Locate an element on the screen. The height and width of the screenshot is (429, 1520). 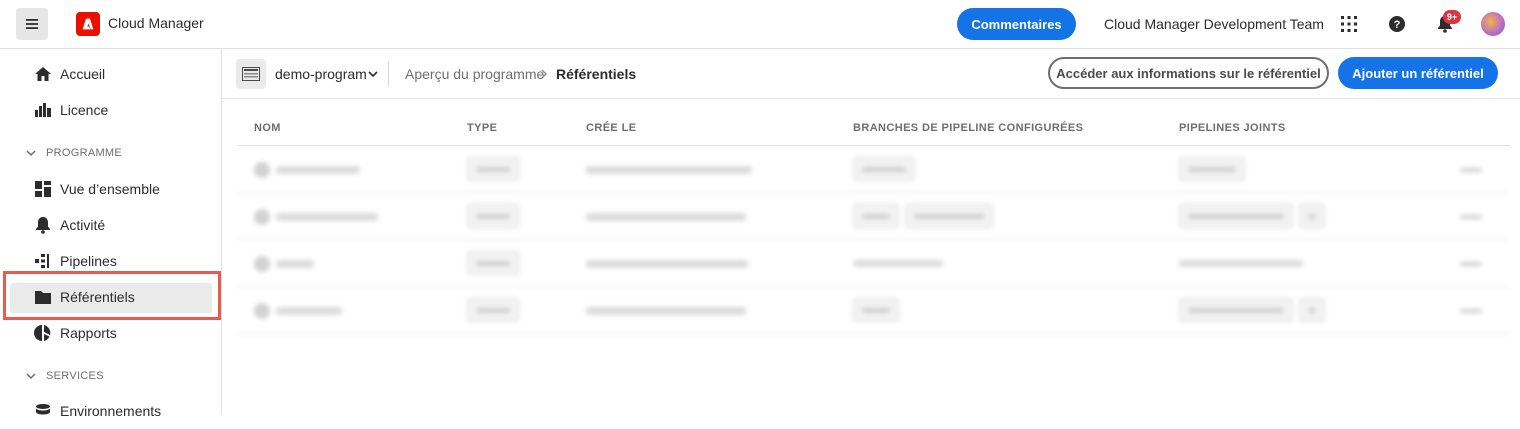
column-header-branches: BRANCHES DE PIPELINE CONFIGURÉES is located at coordinates (968, 128).